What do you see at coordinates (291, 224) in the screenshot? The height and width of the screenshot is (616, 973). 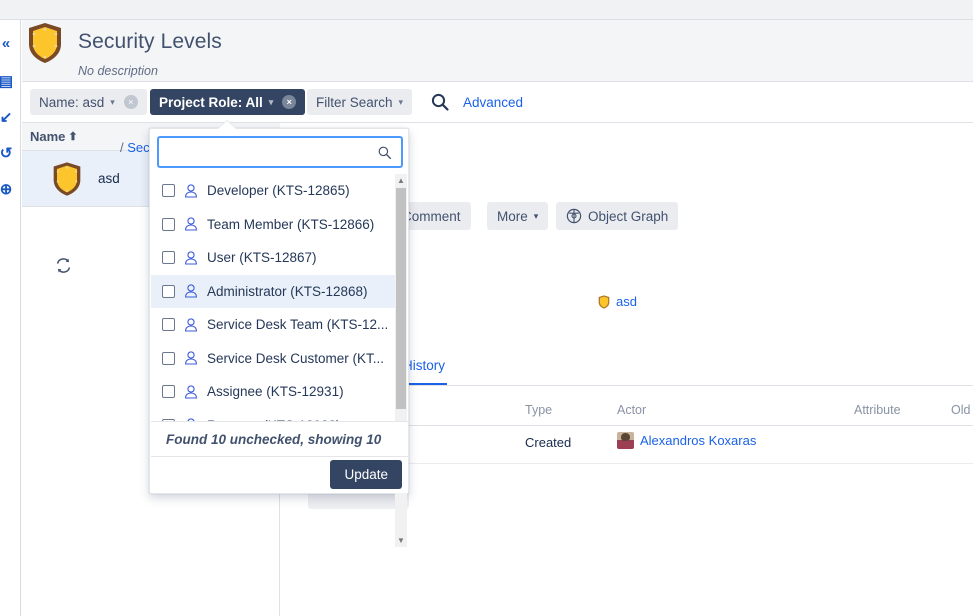 I see `dropdown-option-label: Team Member (KTS-12866)` at bounding box center [291, 224].